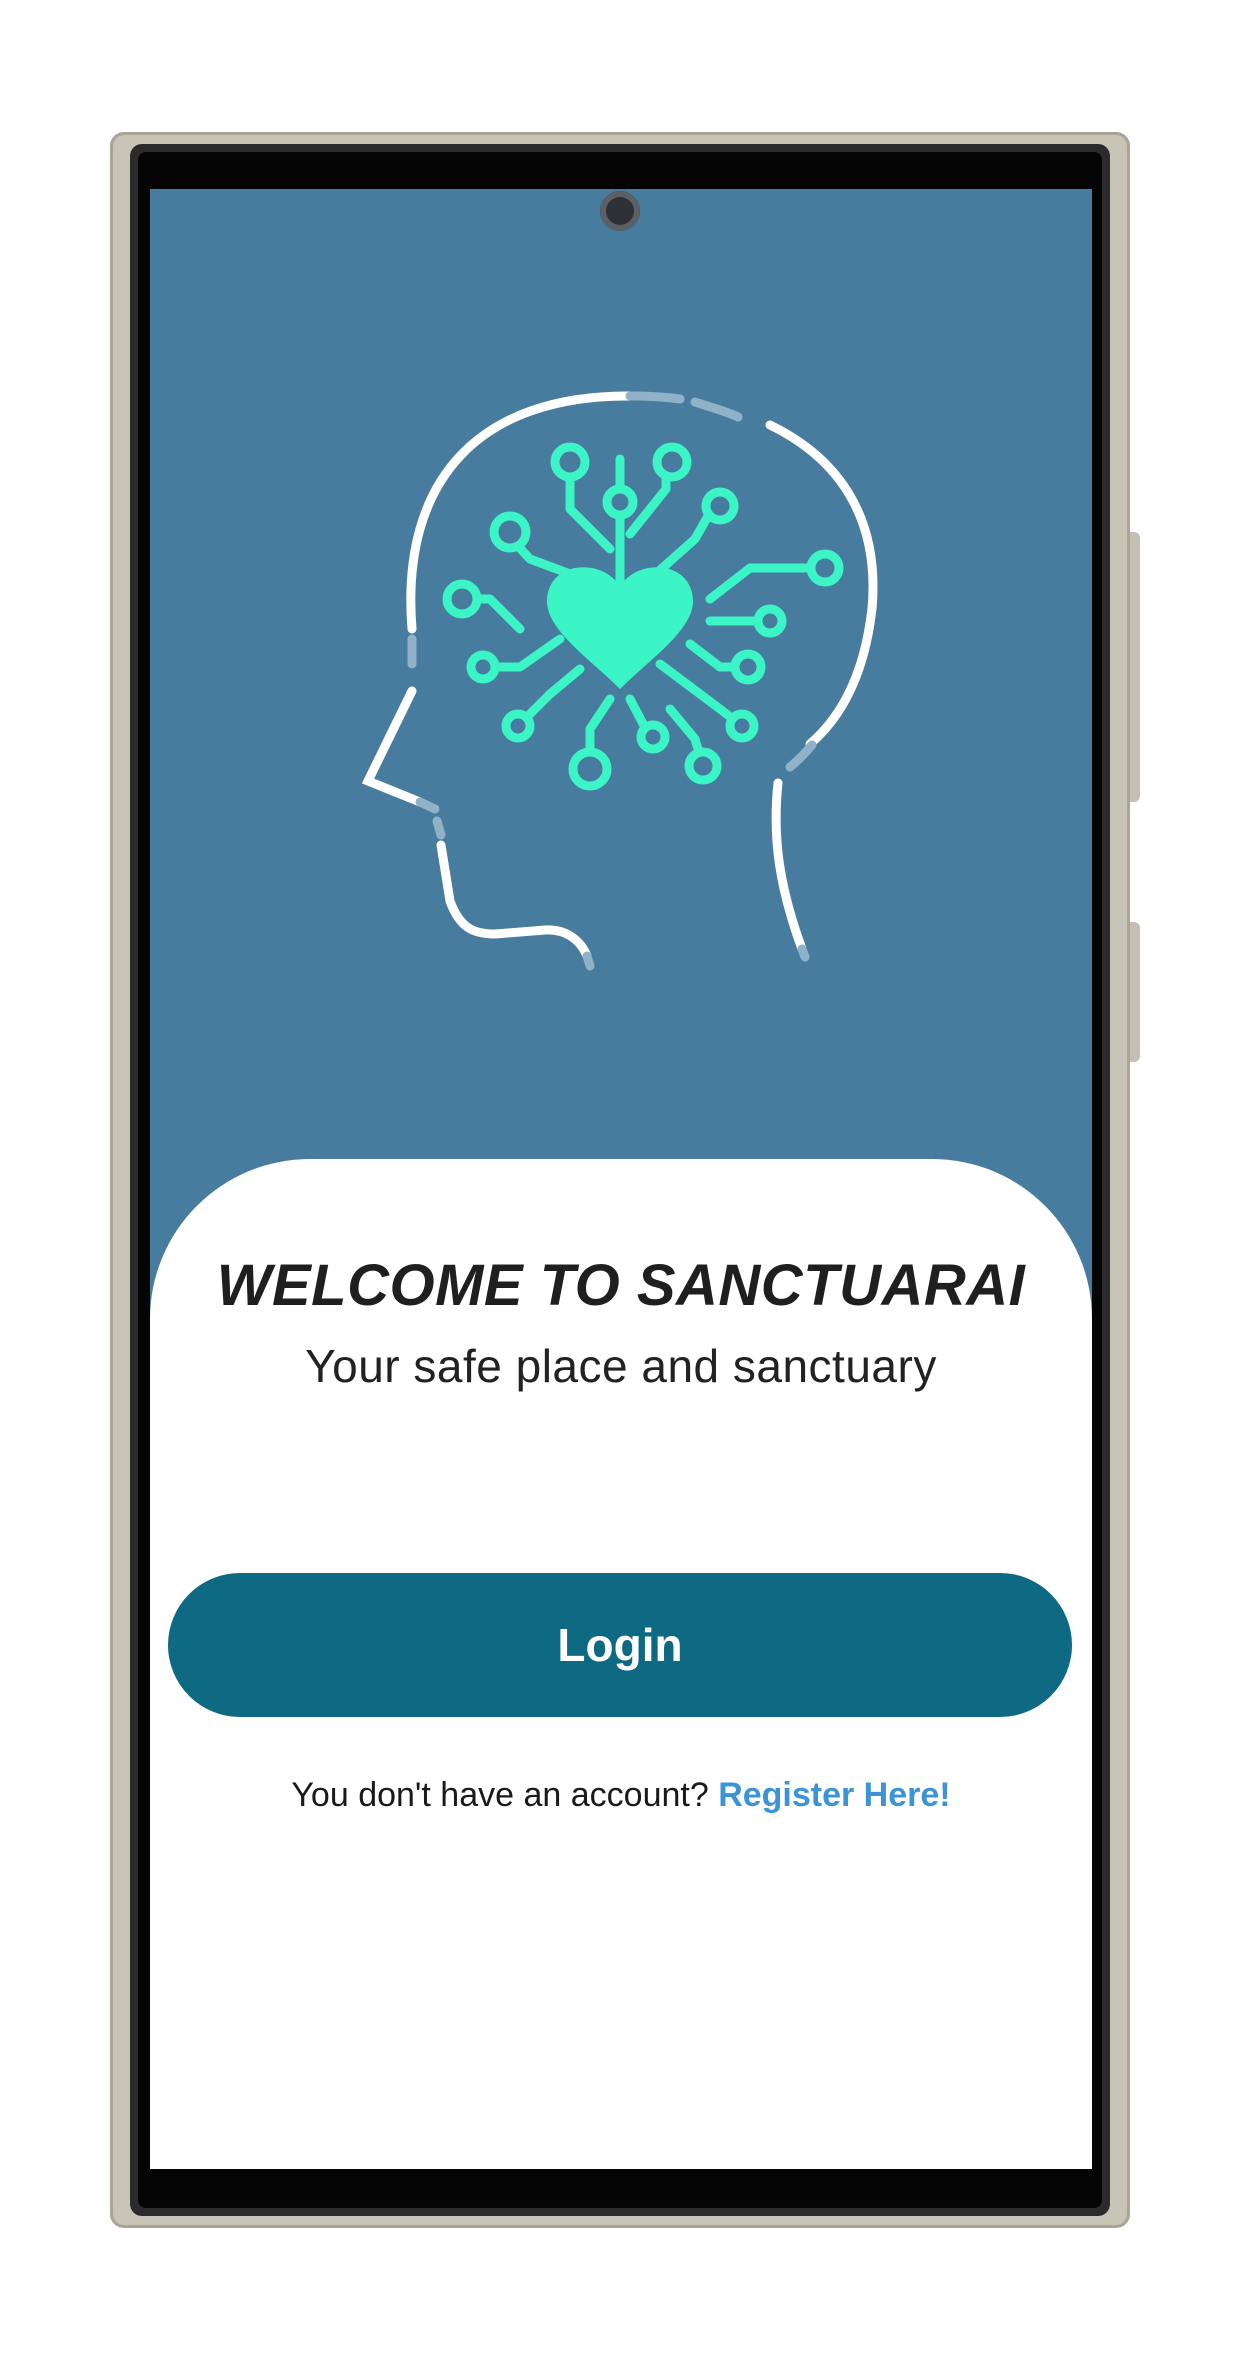  What do you see at coordinates (834, 1795) in the screenshot?
I see `register-link: Register Here!` at bounding box center [834, 1795].